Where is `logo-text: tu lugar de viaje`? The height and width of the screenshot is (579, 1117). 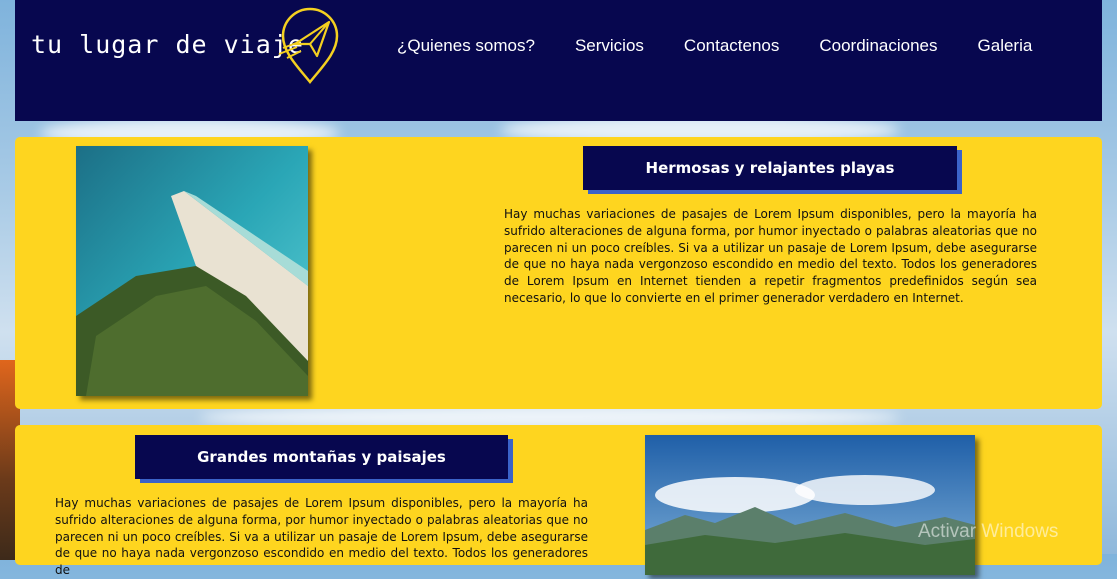 logo-text: tu lugar de viaje is located at coordinates (167, 44).